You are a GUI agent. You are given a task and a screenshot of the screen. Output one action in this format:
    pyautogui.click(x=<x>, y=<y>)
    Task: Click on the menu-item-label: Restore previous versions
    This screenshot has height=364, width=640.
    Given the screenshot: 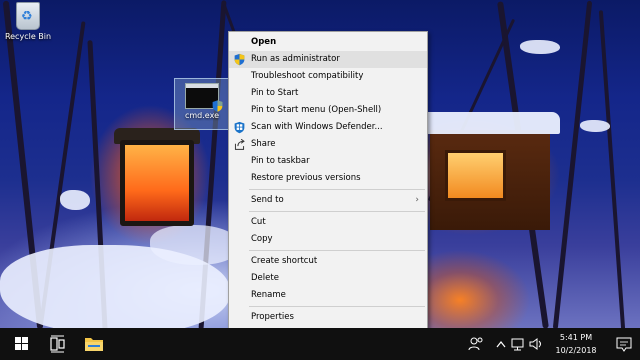 What is the action you would take?
    pyautogui.click(x=306, y=178)
    